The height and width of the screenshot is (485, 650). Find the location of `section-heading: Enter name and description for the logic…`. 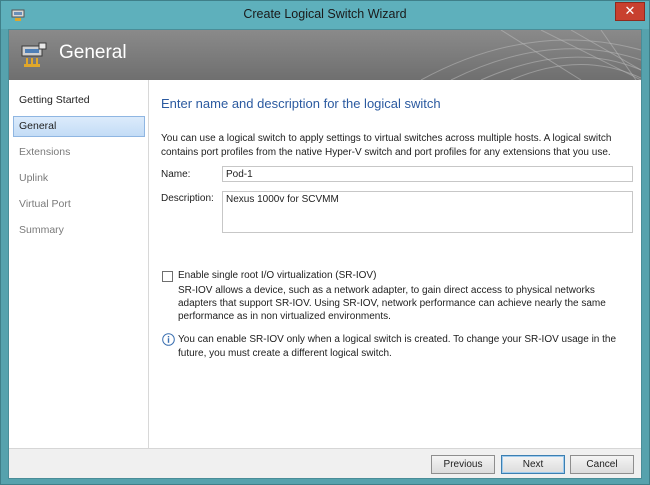

section-heading: Enter name and description for the logic… is located at coordinates (301, 103).